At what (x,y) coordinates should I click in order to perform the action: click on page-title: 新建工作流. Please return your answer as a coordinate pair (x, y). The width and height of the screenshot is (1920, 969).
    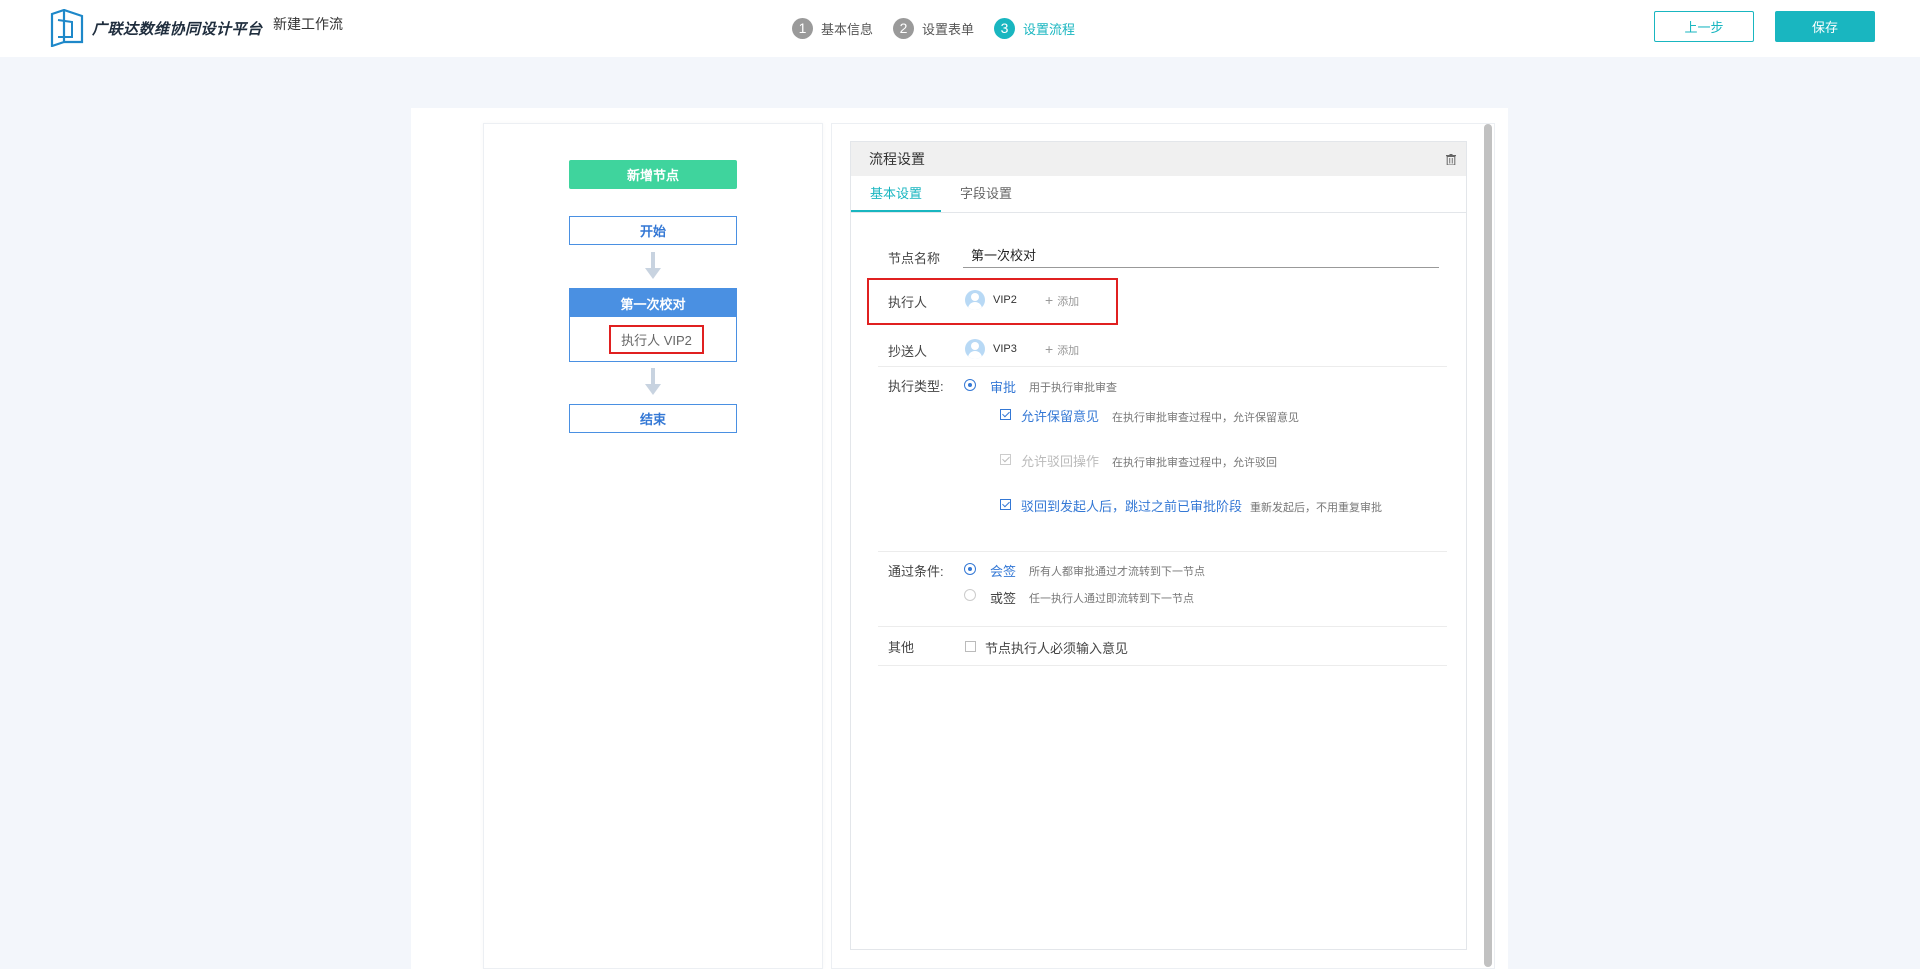
    Looking at the image, I should click on (308, 24).